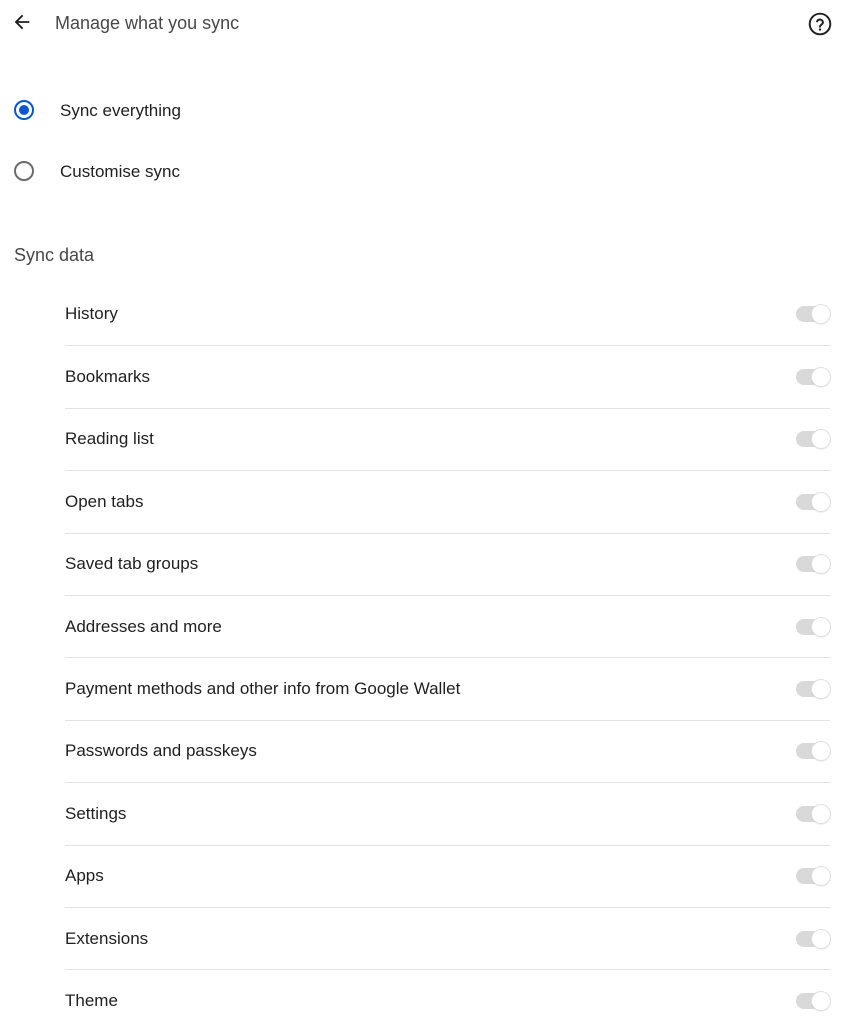 This screenshot has height=1032, width=852. I want to click on sync-item-apps: Apps, so click(447, 875).